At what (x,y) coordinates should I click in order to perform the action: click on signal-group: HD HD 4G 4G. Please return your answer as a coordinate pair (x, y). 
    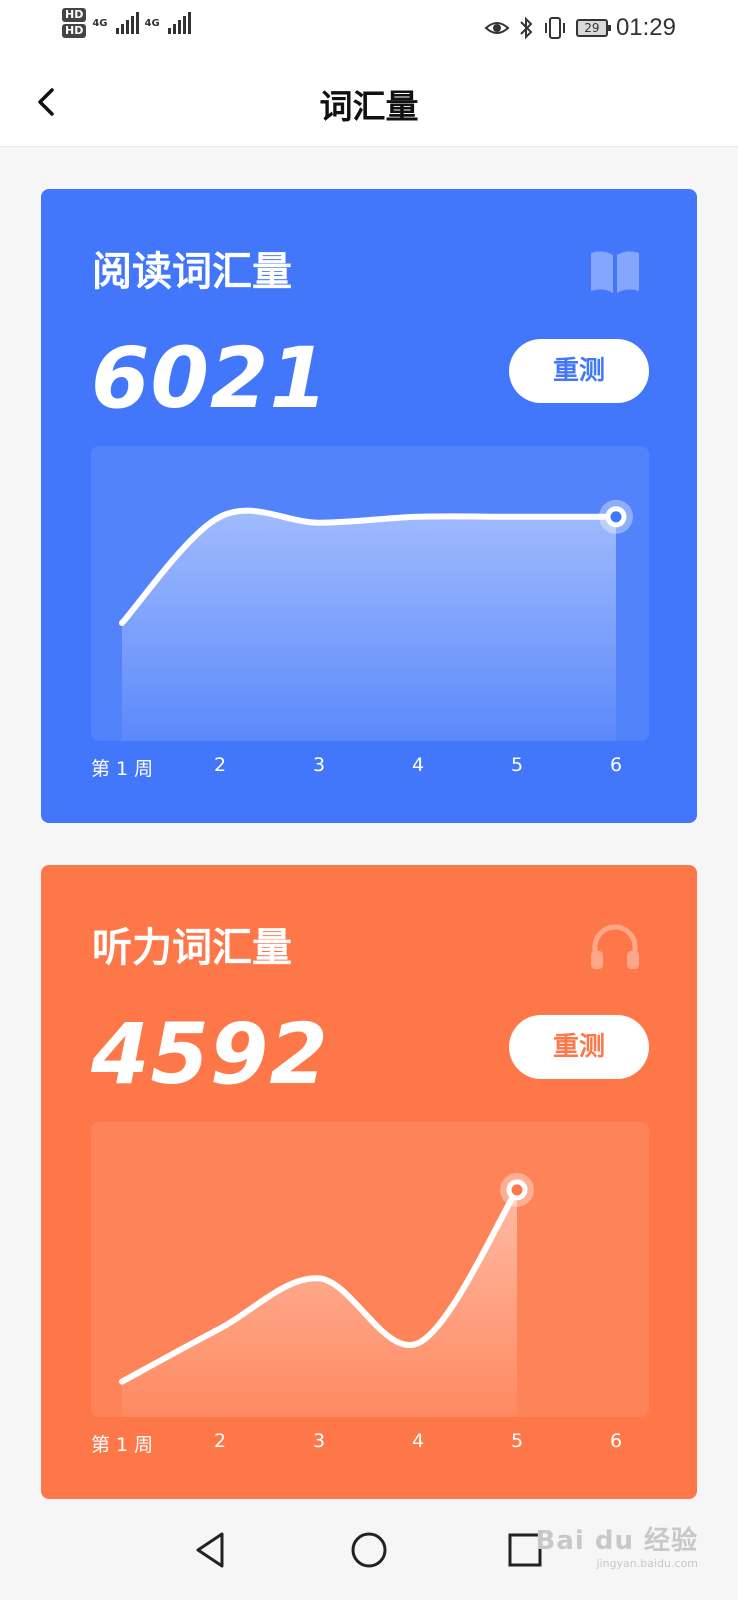
    Looking at the image, I should click on (126, 23).